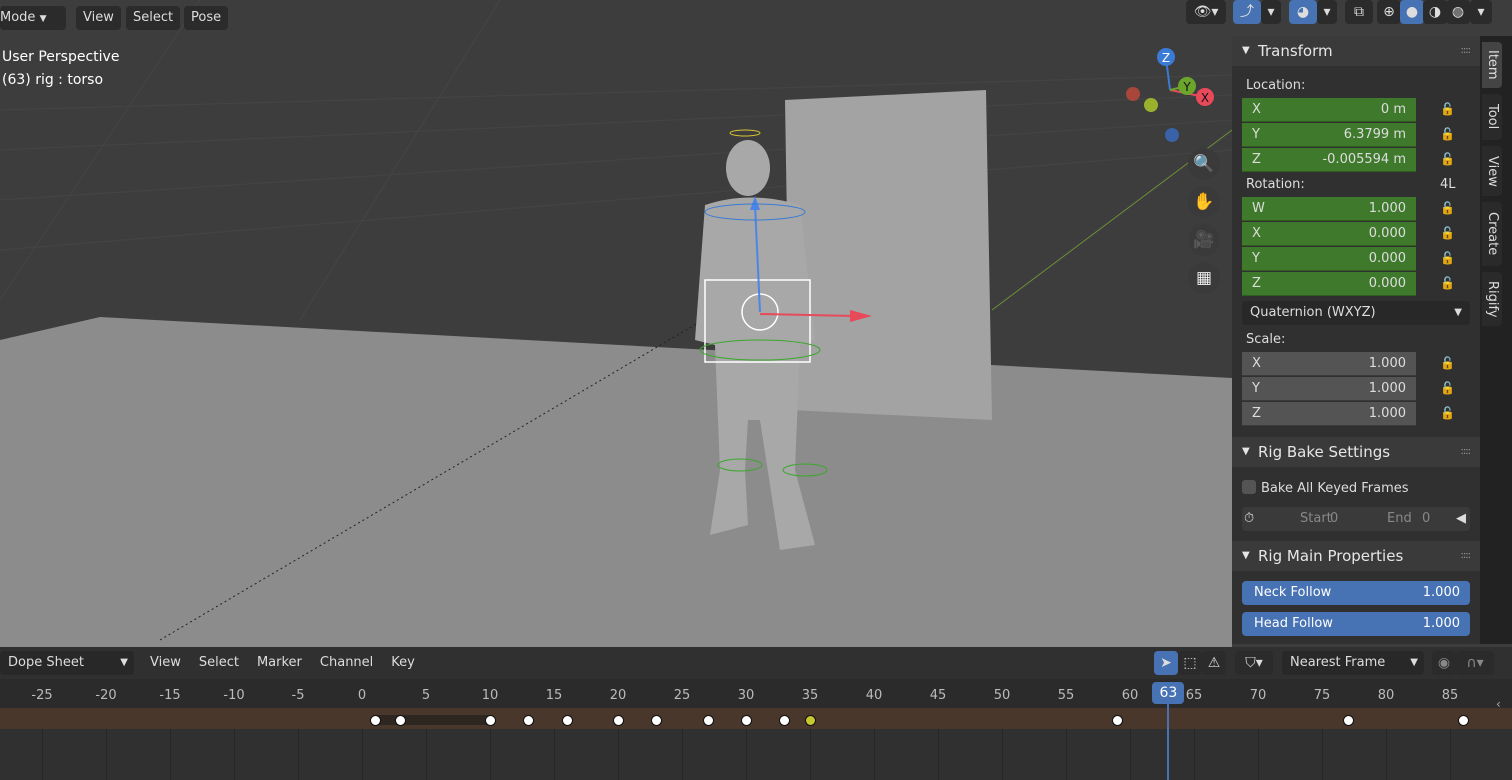  What do you see at coordinates (1389, 12) in the screenshot?
I see `wireframe-shading-icon: ⊕` at bounding box center [1389, 12].